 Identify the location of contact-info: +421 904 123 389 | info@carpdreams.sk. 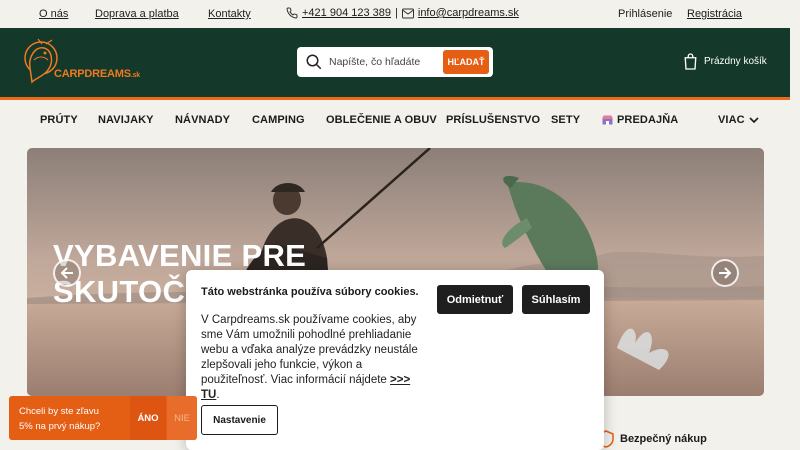
(402, 13).